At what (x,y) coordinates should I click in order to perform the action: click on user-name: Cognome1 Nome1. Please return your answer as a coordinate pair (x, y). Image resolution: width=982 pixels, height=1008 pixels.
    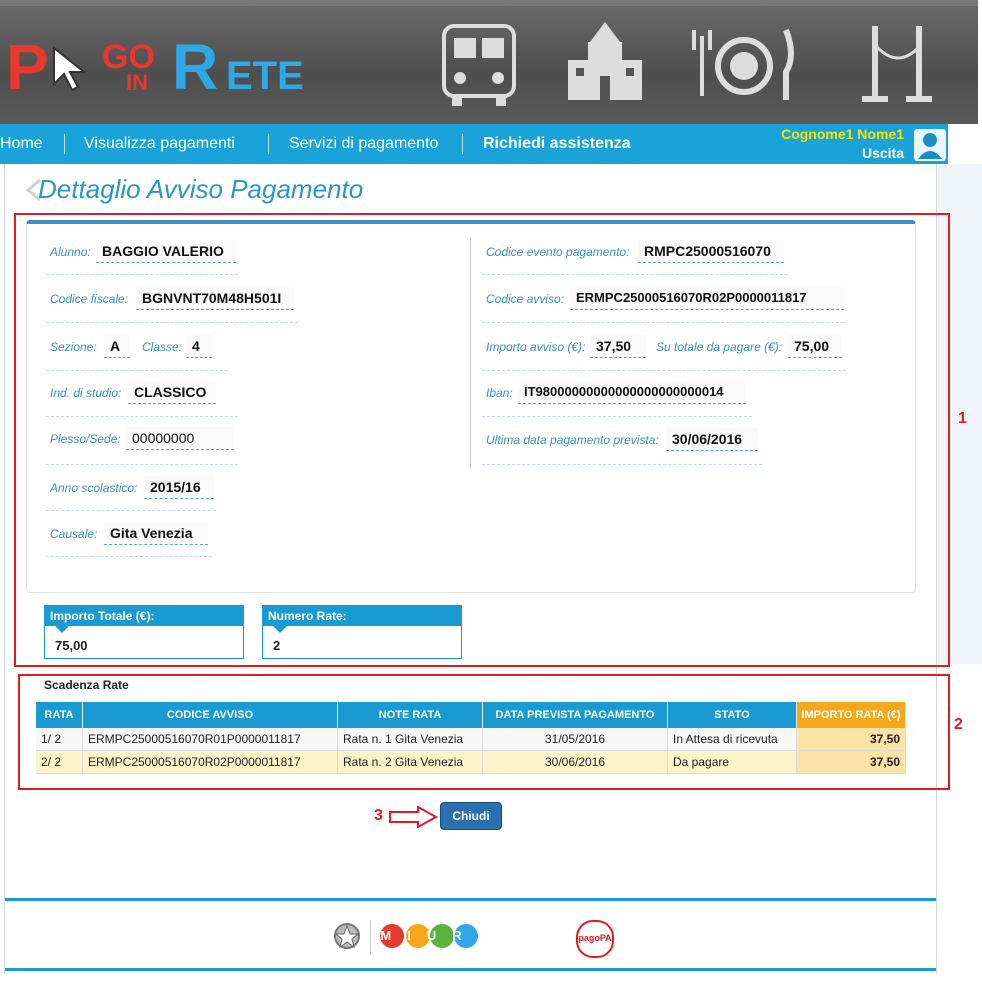
    Looking at the image, I should click on (842, 134).